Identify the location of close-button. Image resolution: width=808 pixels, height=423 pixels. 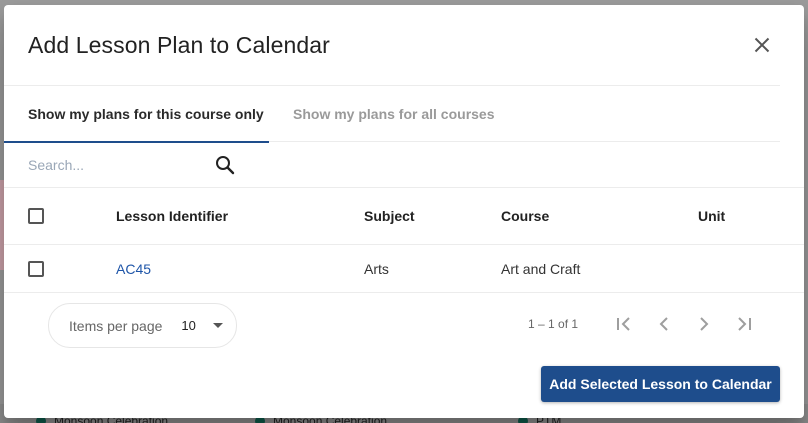
(762, 45).